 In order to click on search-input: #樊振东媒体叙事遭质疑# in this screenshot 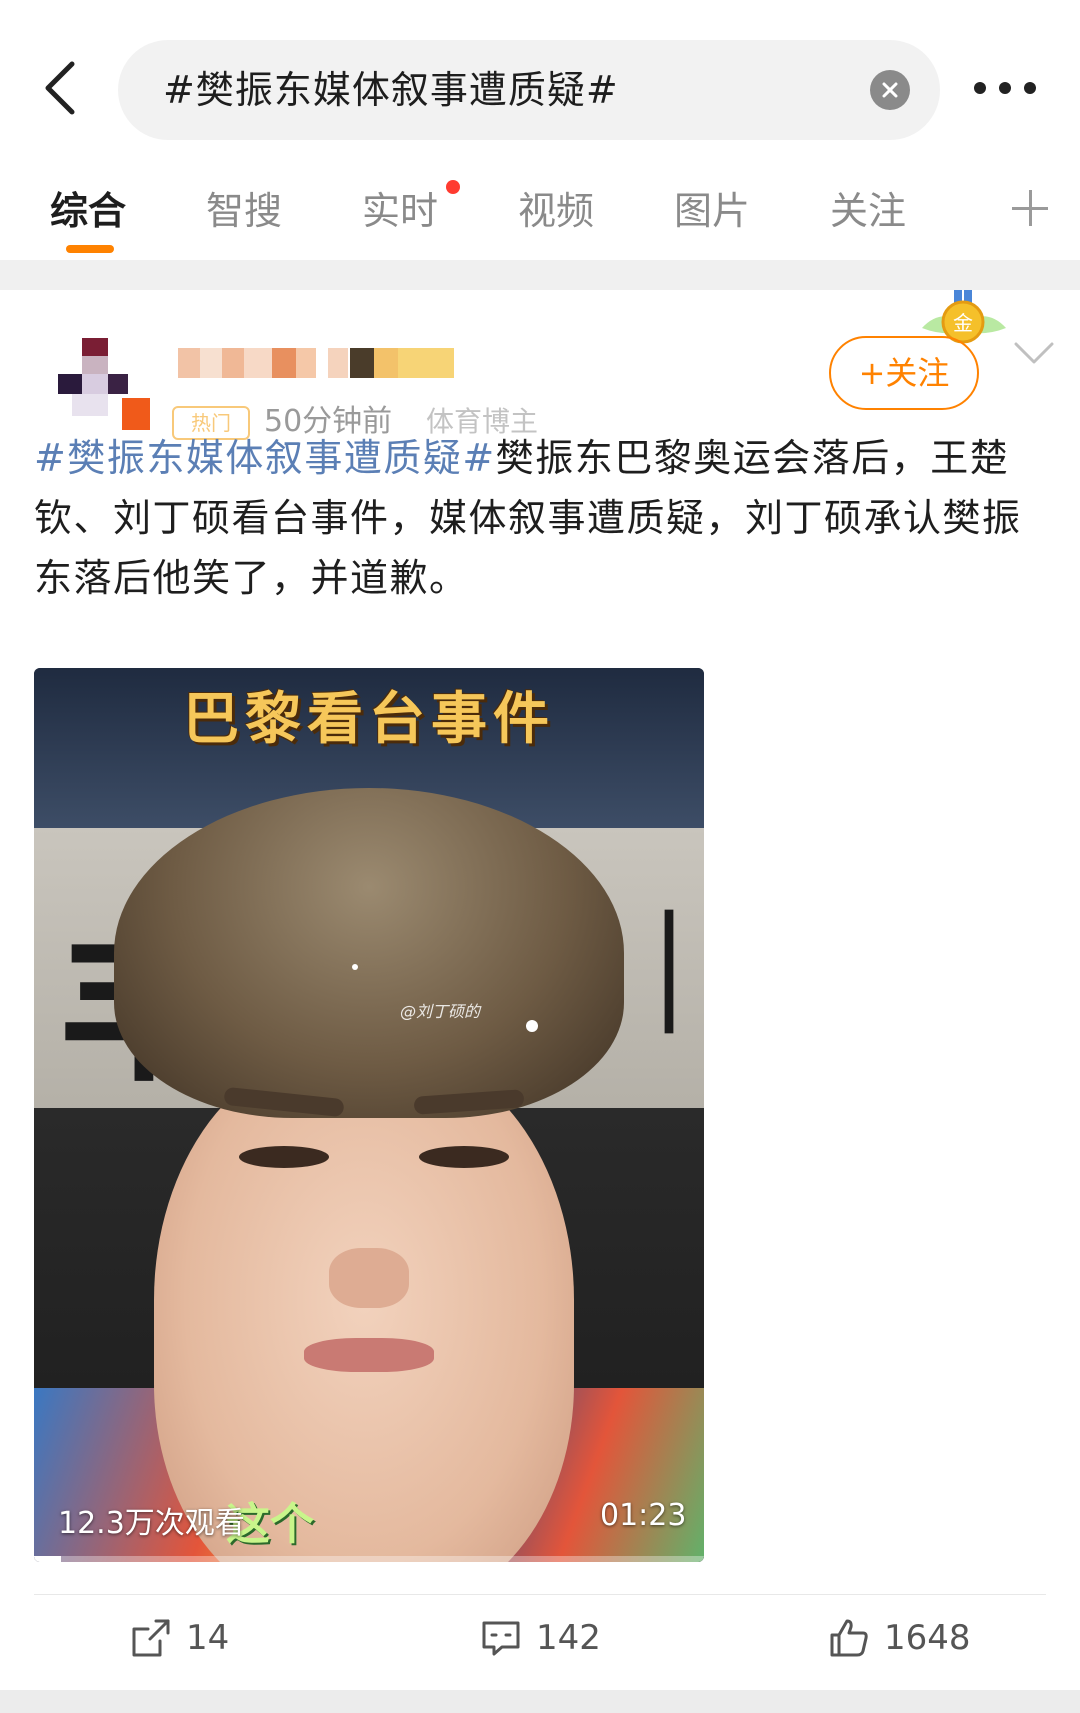, I will do `click(529, 90)`.